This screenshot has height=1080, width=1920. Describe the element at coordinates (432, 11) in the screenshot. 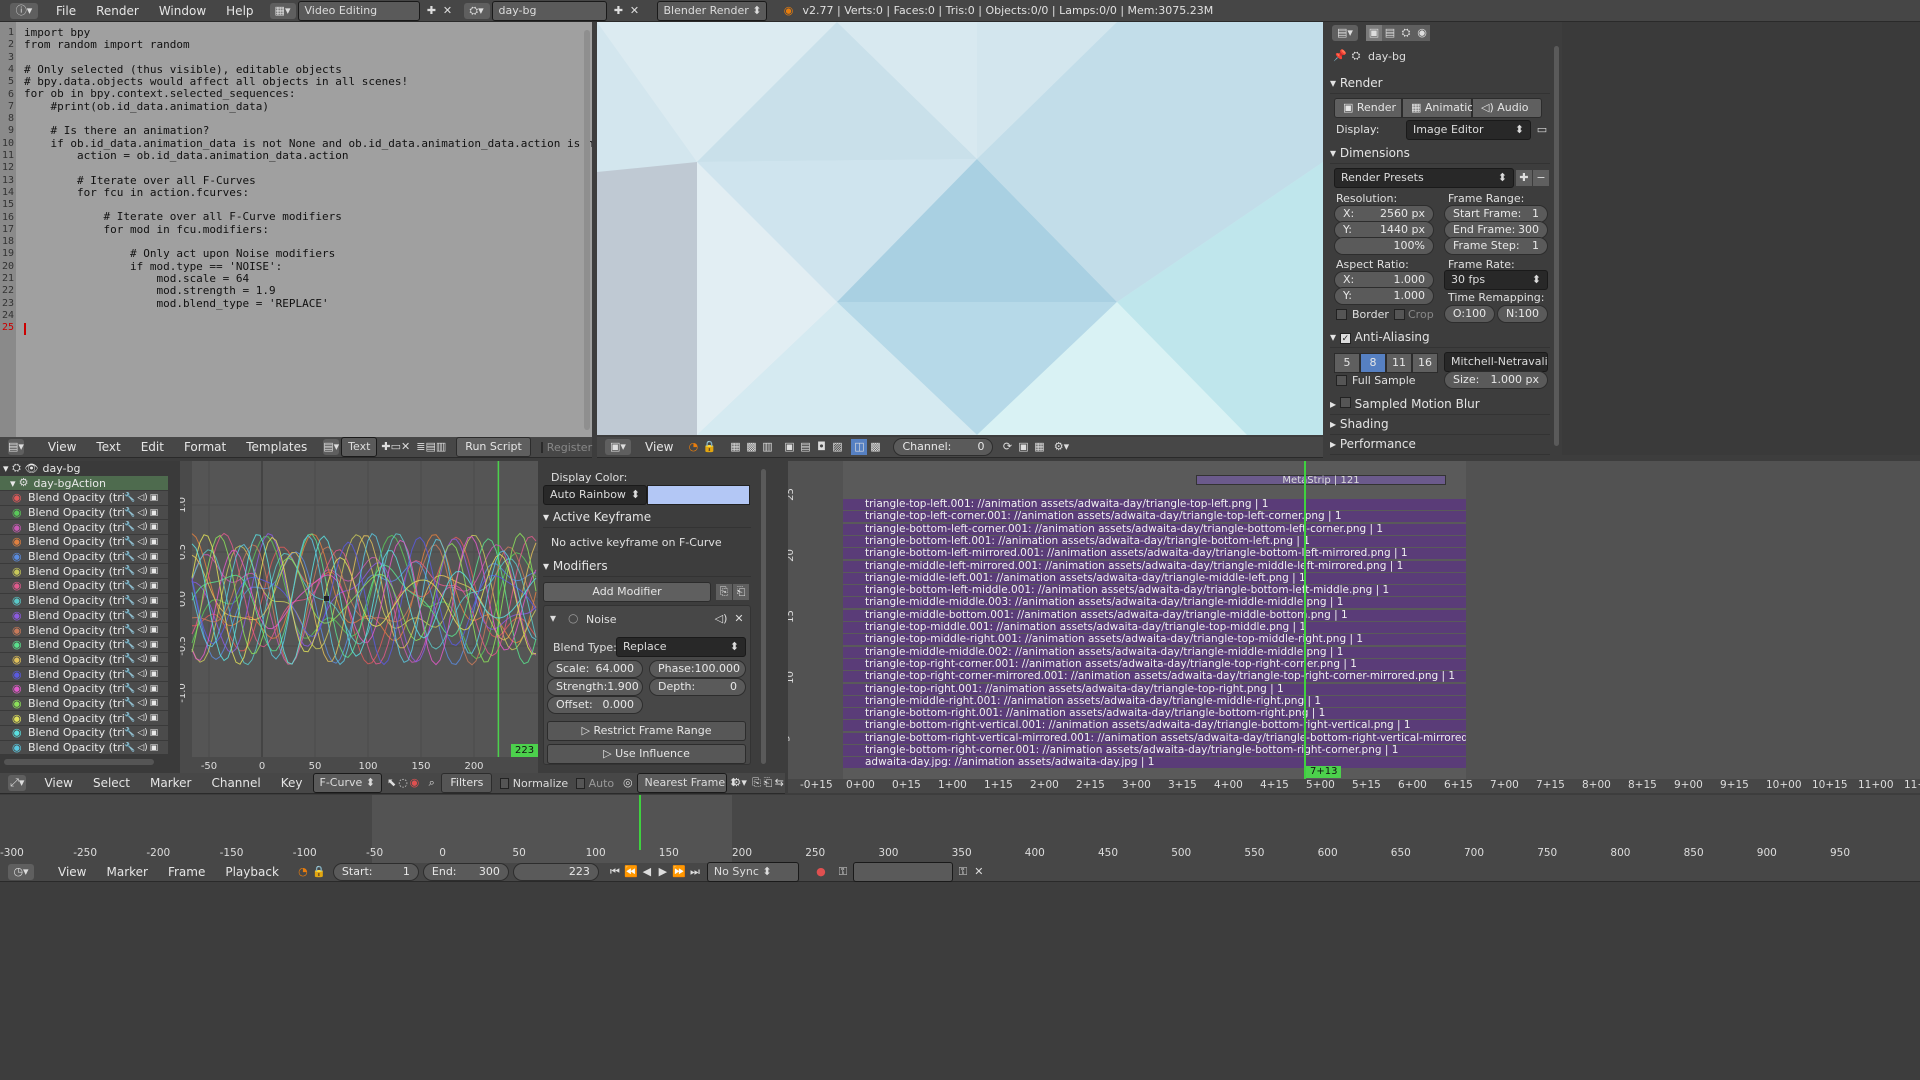

I see `add-layout-icon: ✚` at that location.